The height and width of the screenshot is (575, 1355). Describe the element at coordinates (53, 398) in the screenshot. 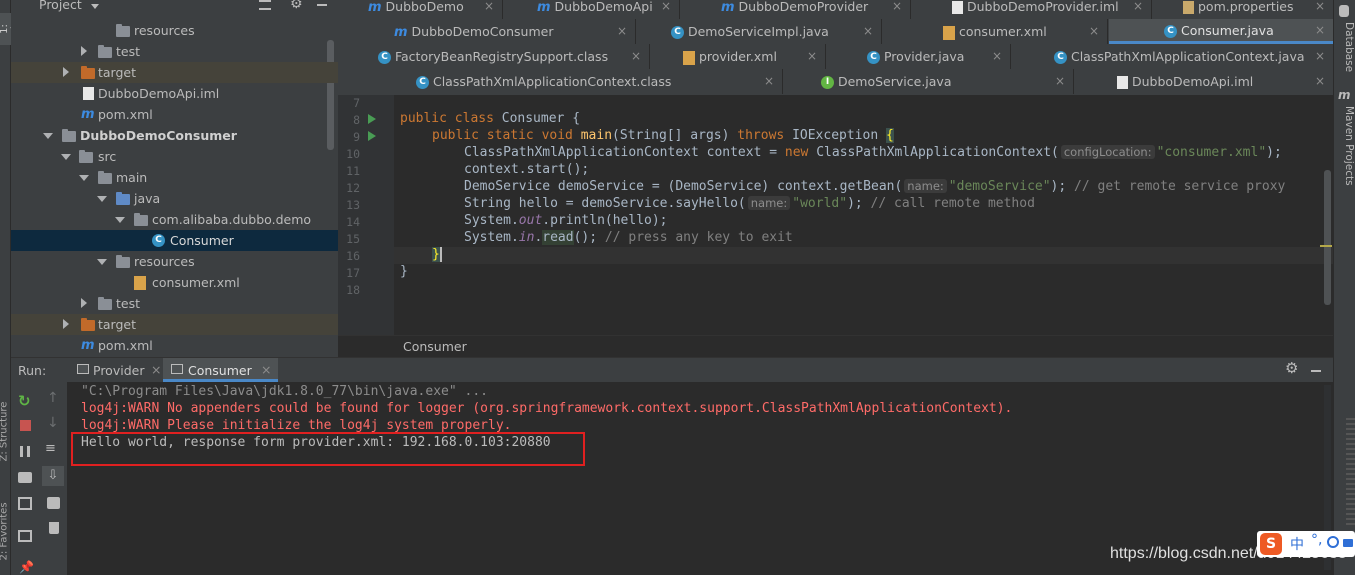

I see `up-arrow-icon: ↑` at that location.